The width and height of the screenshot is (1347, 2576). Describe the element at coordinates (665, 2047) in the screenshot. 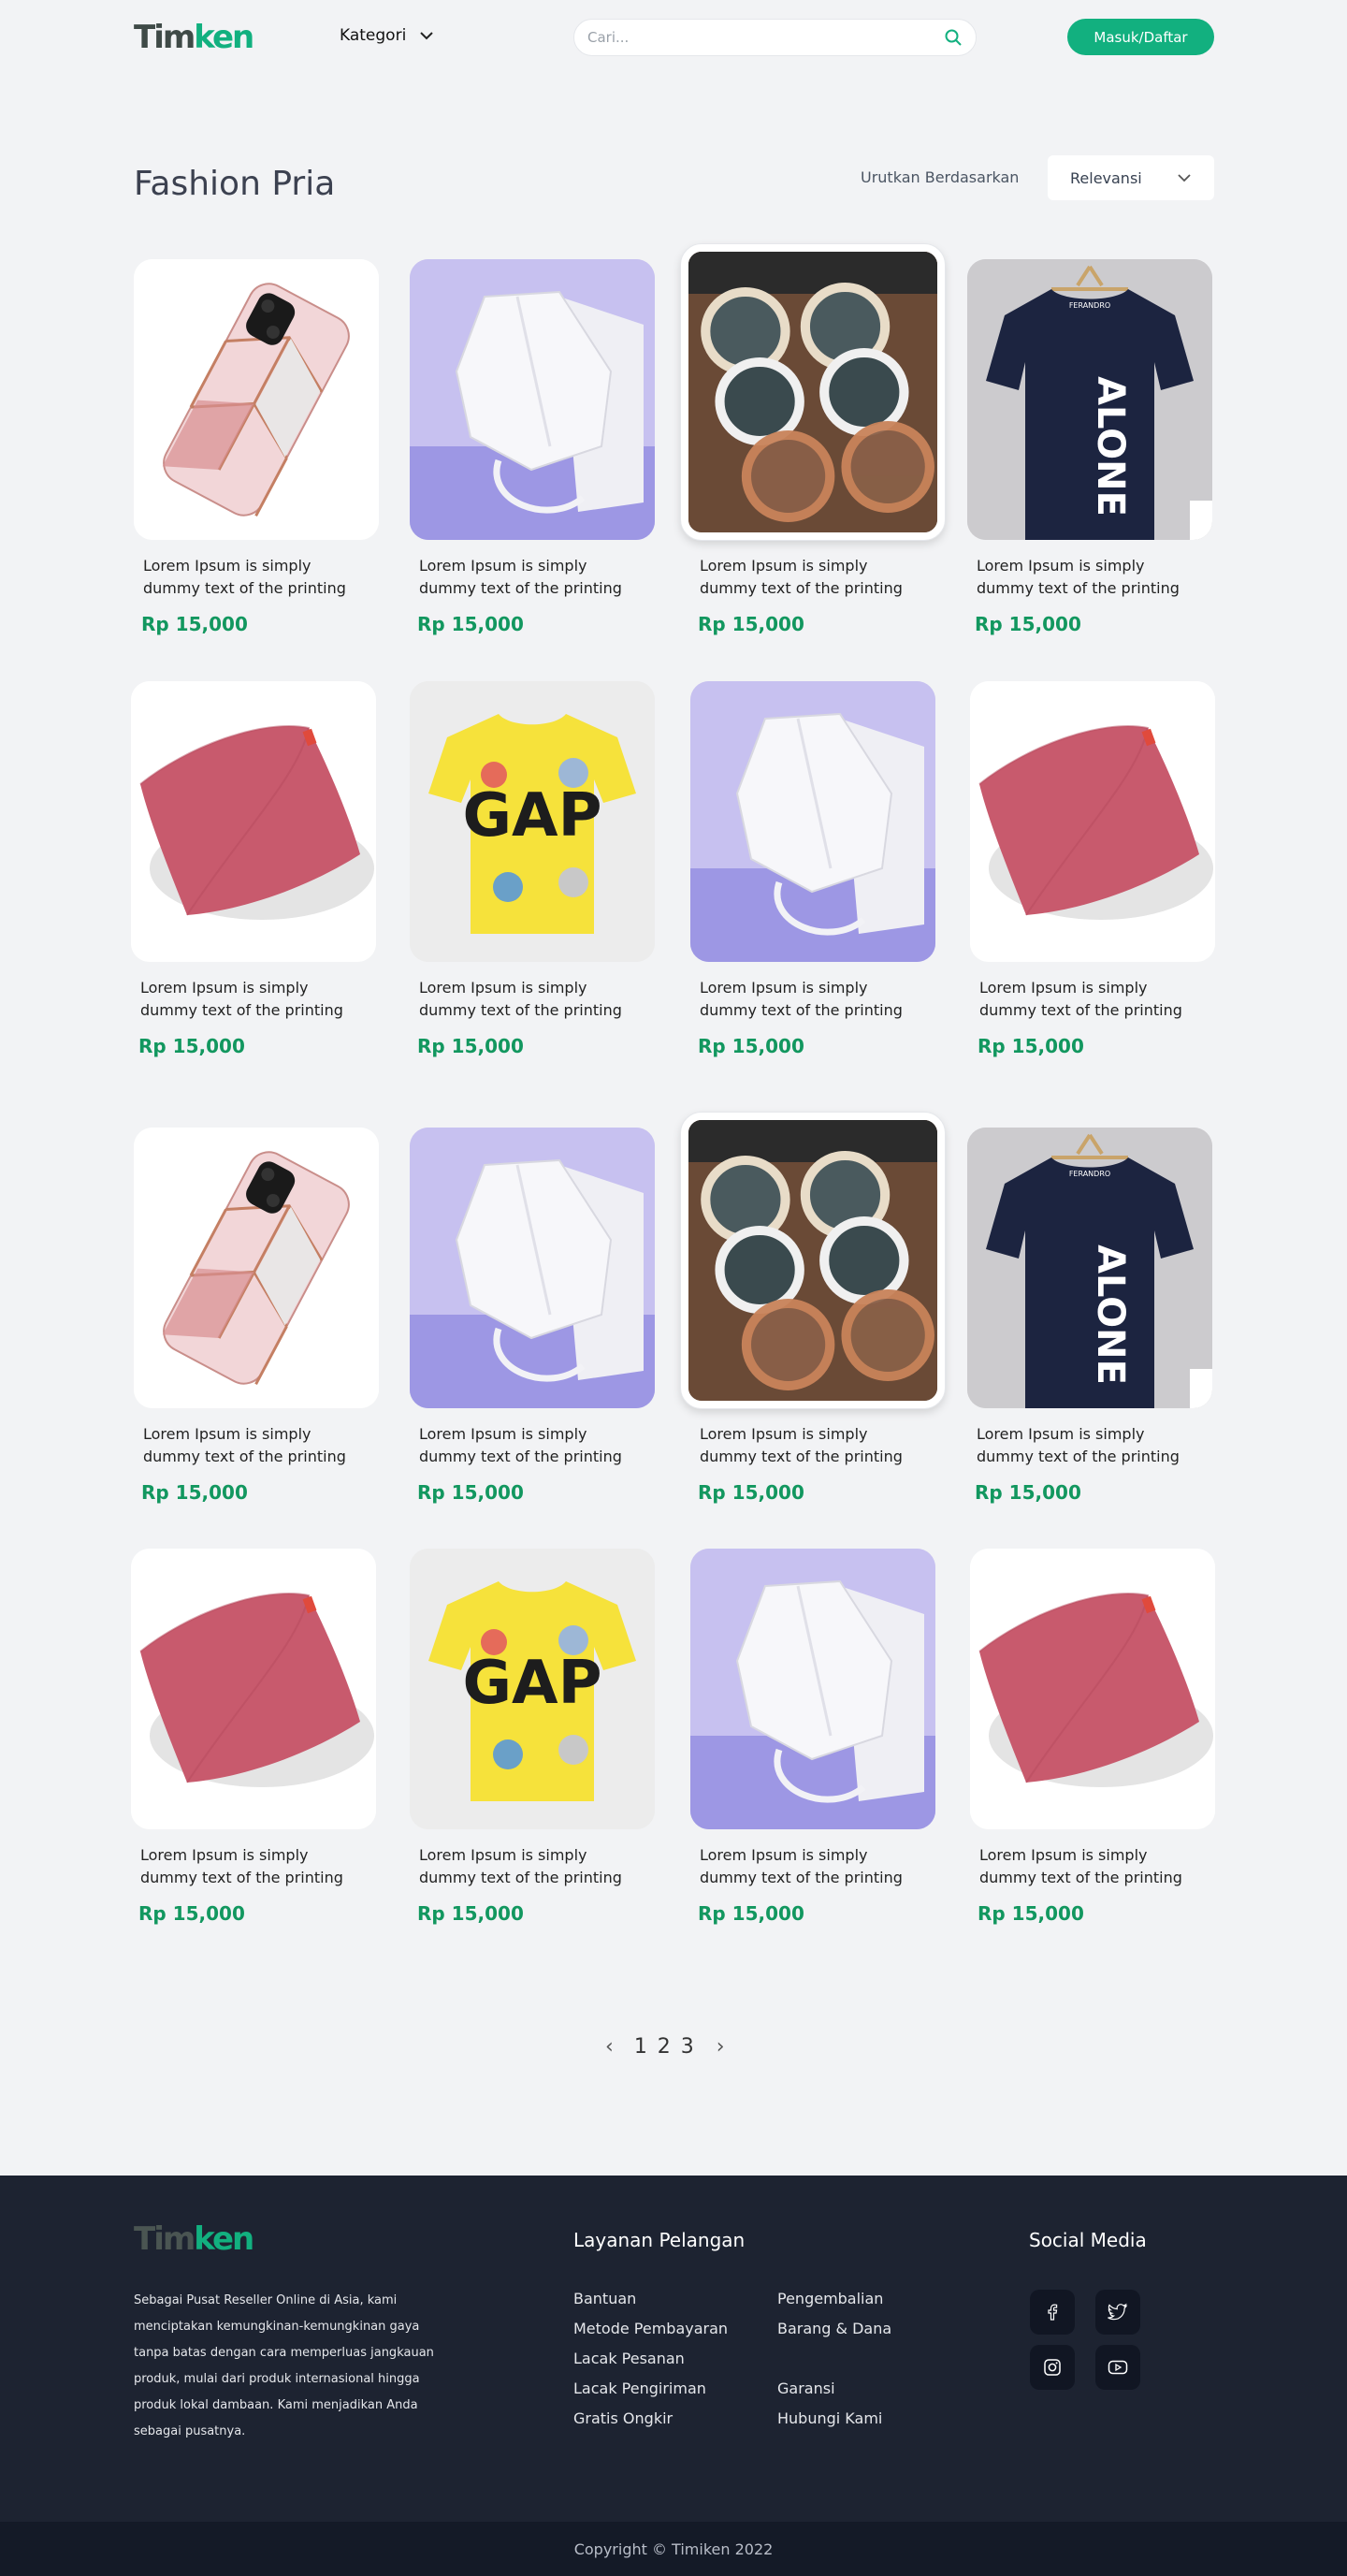

I see `page-numbers: 1 2 3` at that location.